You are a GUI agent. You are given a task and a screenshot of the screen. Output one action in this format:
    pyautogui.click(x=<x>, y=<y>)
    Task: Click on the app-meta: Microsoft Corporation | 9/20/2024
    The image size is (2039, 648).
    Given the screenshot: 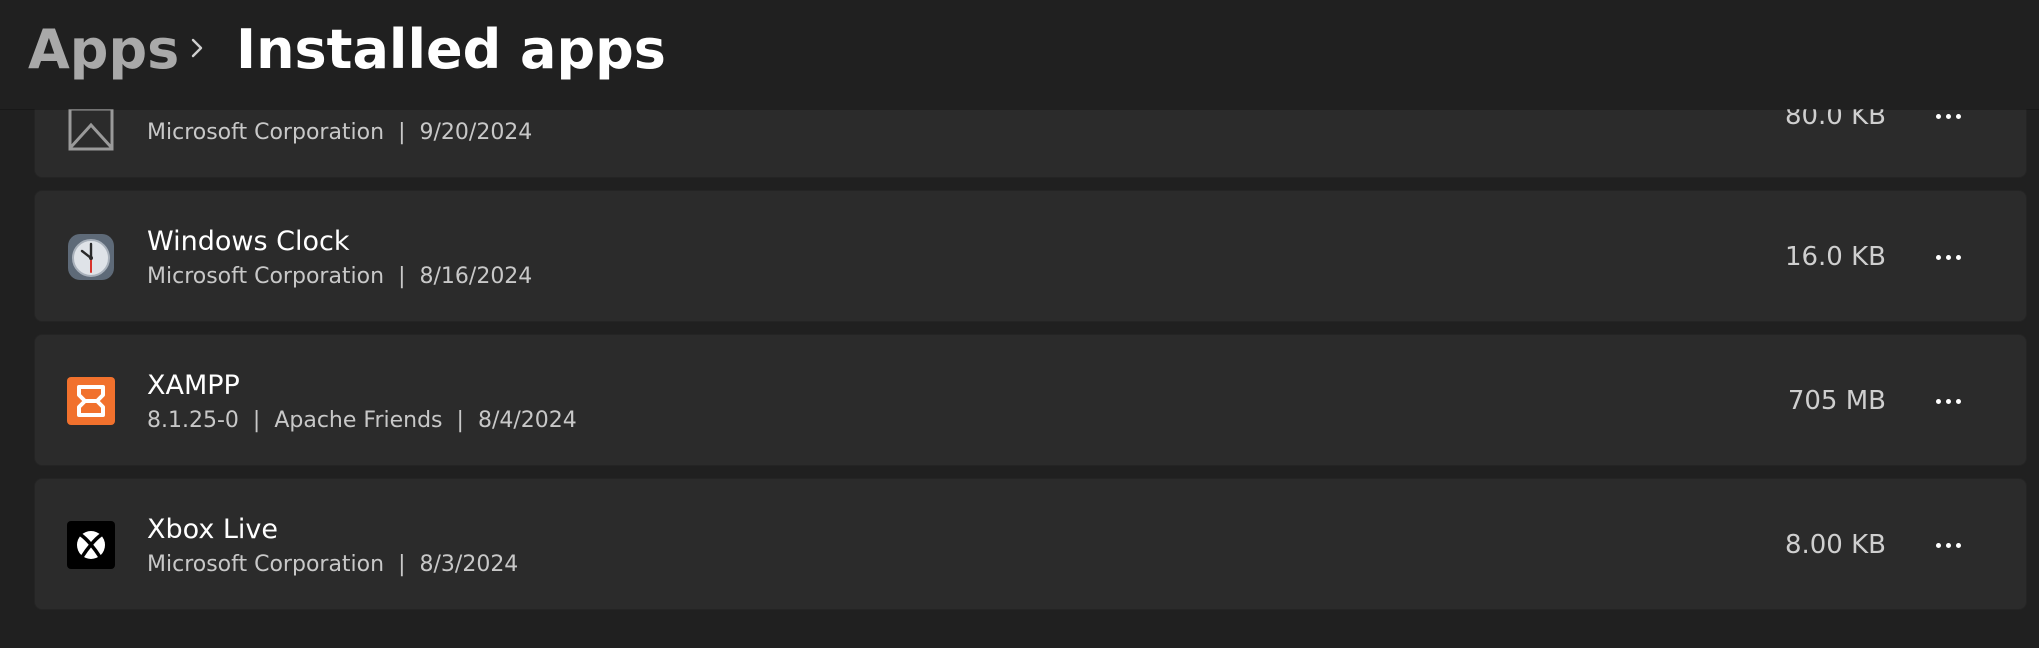 What is the action you would take?
    pyautogui.click(x=339, y=133)
    